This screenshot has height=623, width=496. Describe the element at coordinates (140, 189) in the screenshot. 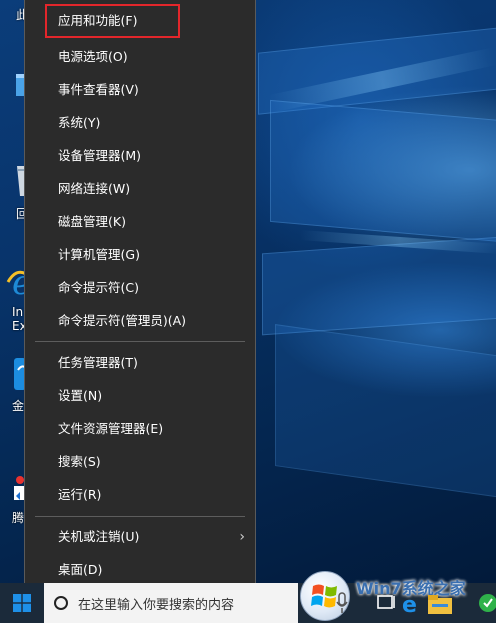

I see `menu-item-network-connections: 网络连接(W)` at that location.